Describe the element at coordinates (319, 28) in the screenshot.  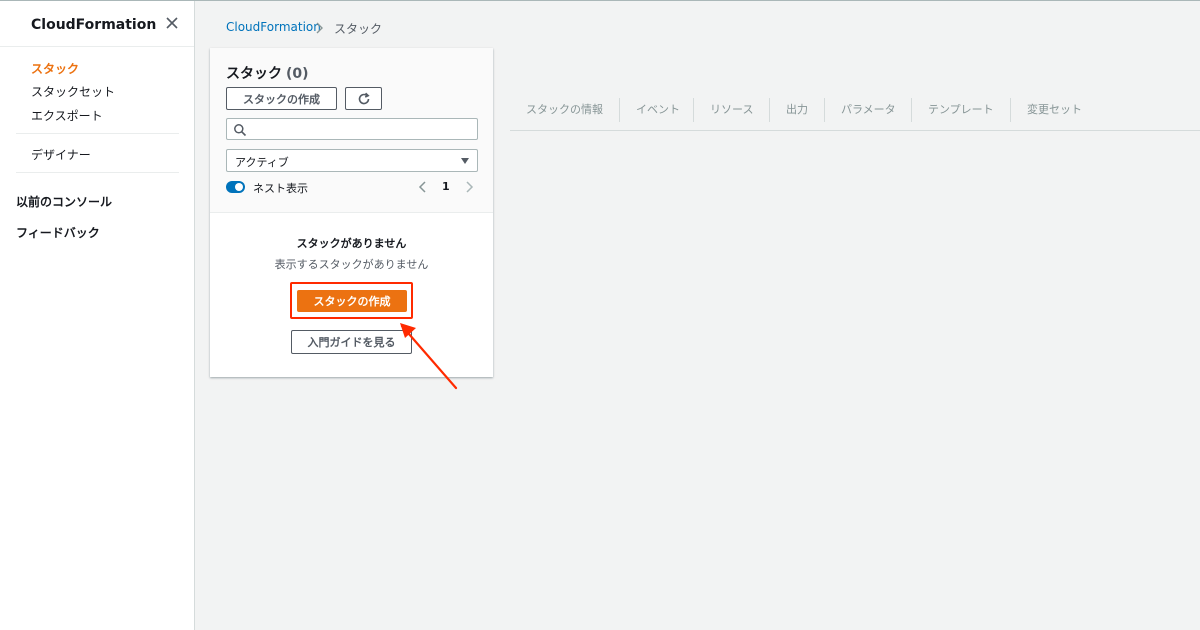
I see `chevron-separator-icon` at that location.